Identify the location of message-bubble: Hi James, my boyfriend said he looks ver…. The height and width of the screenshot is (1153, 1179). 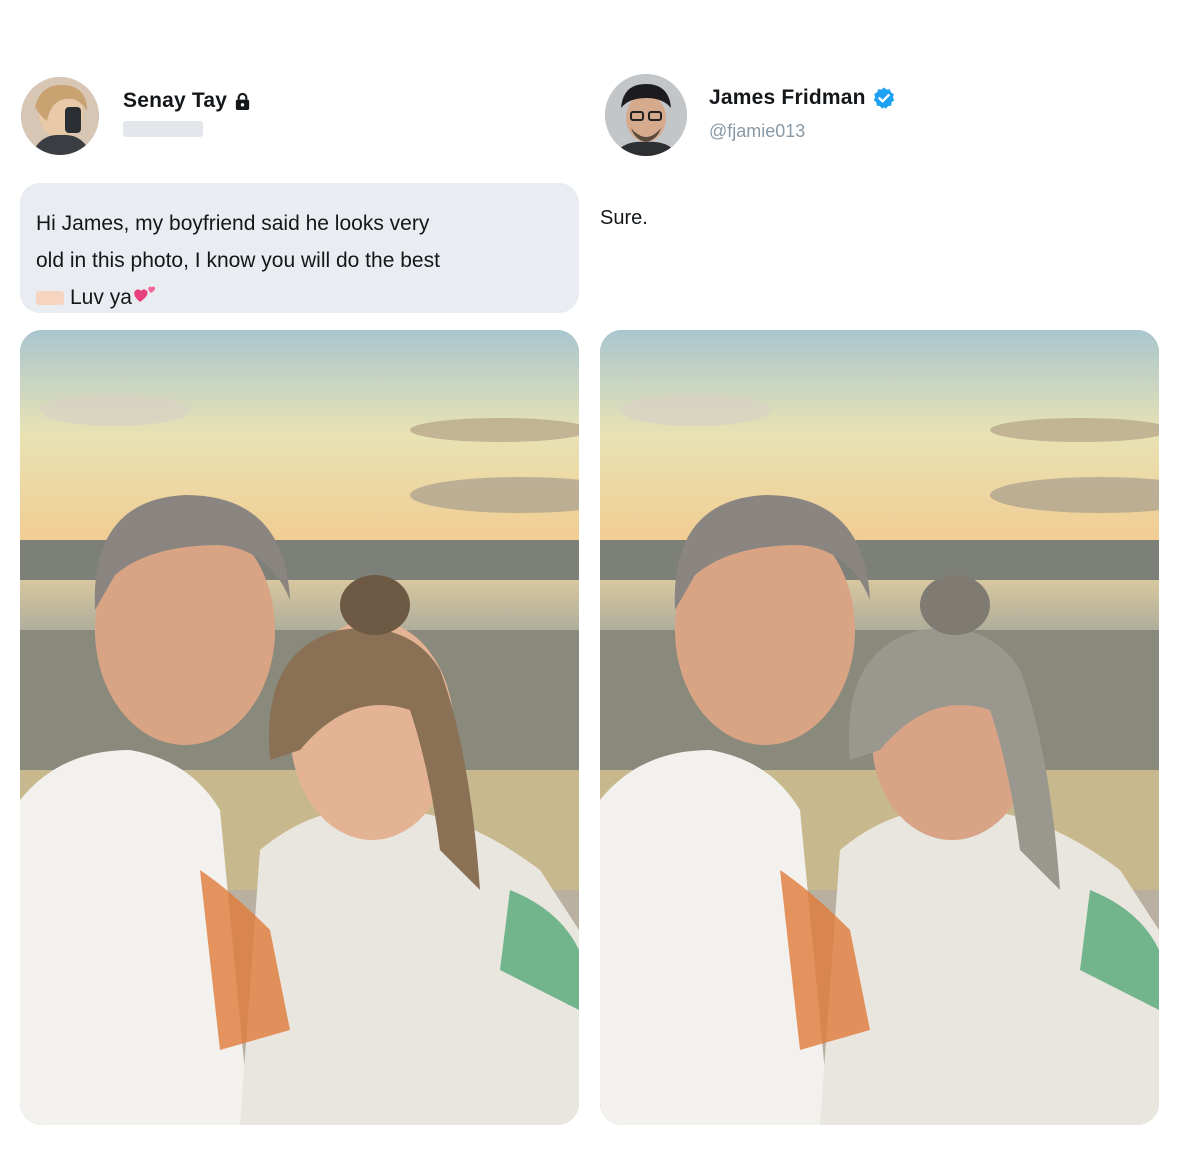
(299, 248).